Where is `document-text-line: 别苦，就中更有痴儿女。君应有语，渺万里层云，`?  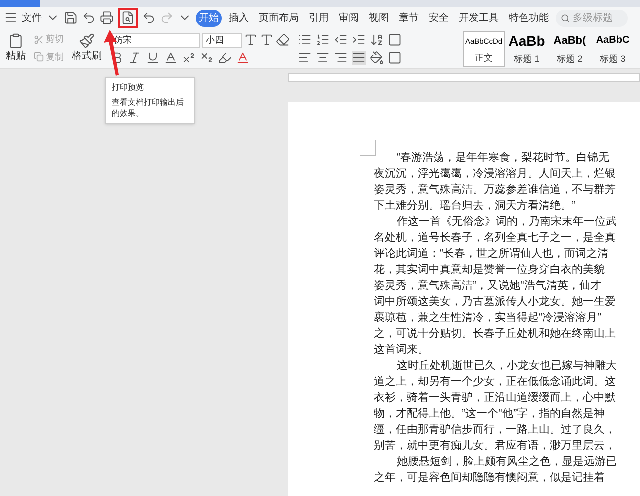 document-text-line: 别苦，就中更有痴儿女。君应有语，渺万里层云， is located at coordinates (495, 446).